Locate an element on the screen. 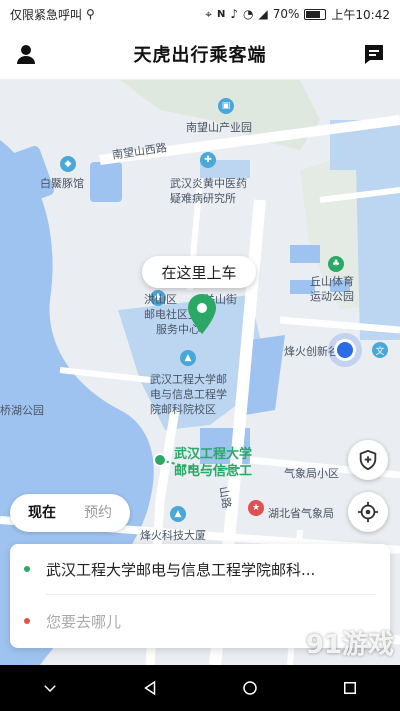 The height and width of the screenshot is (711, 400). back-triangle-icon is located at coordinates (150, 688).